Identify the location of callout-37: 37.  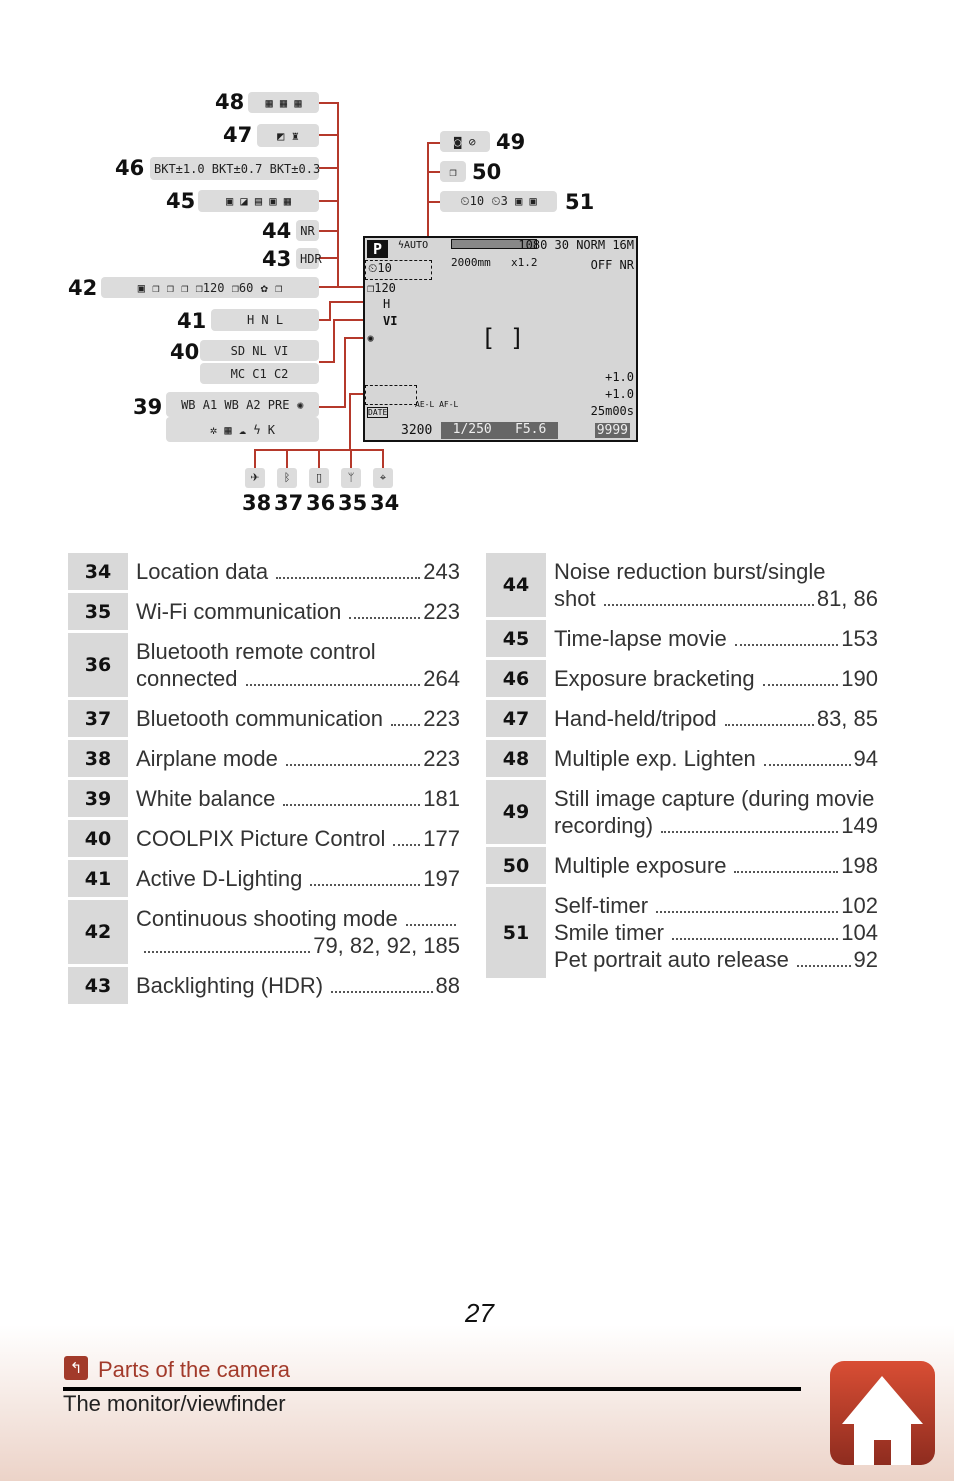
(289, 503).